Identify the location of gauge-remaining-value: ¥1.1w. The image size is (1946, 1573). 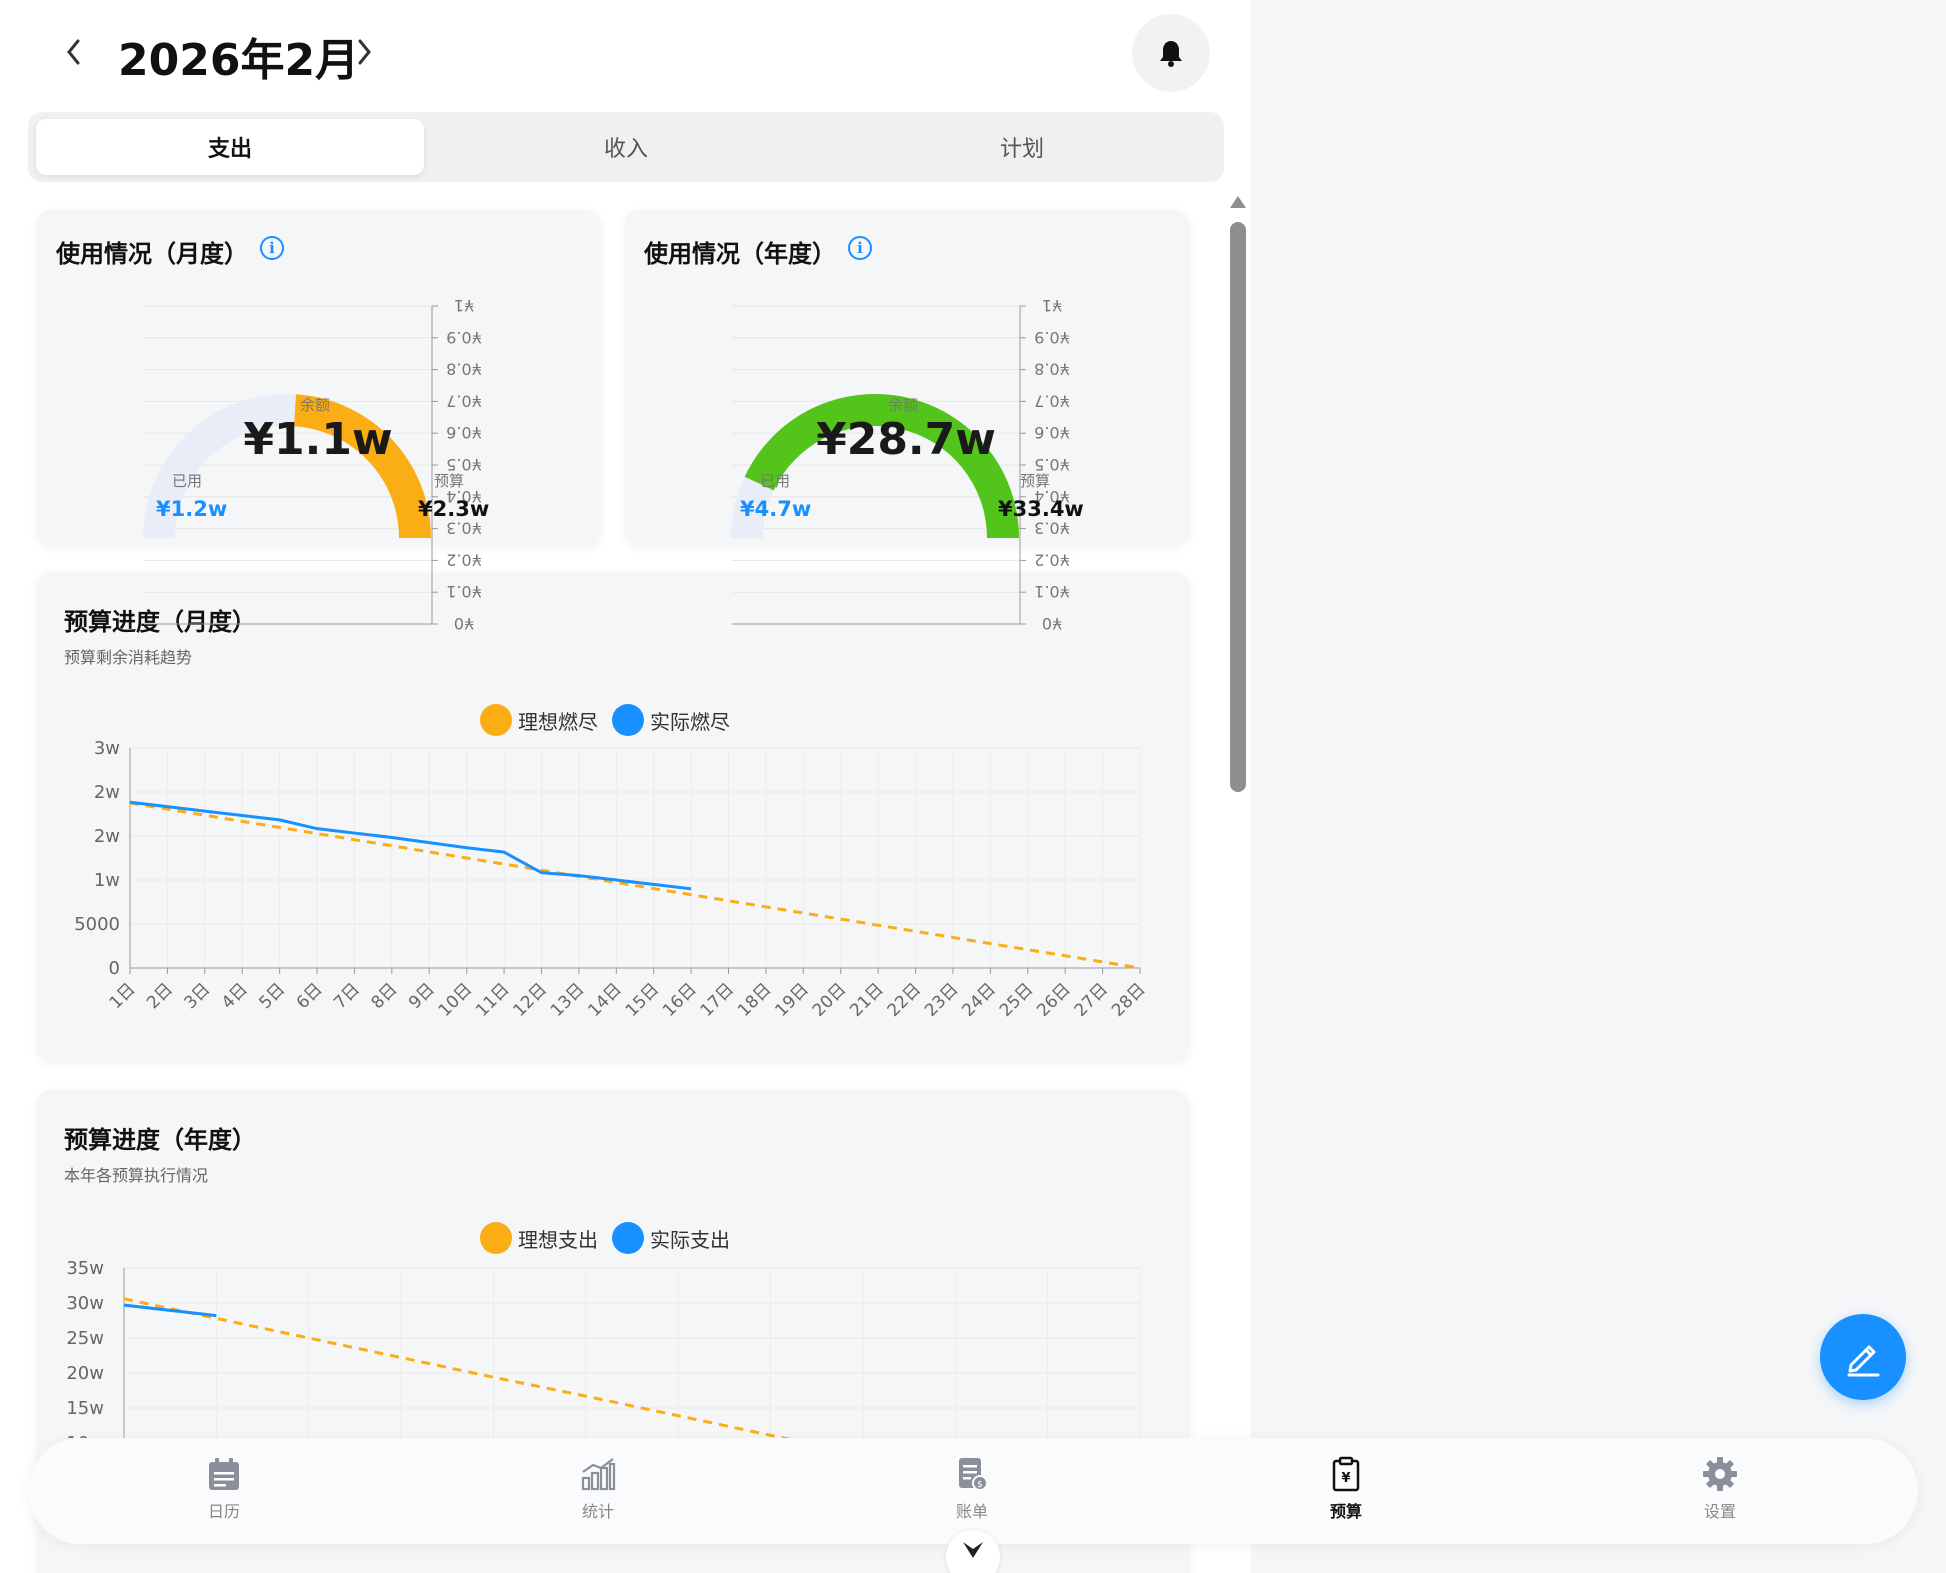
(318, 439).